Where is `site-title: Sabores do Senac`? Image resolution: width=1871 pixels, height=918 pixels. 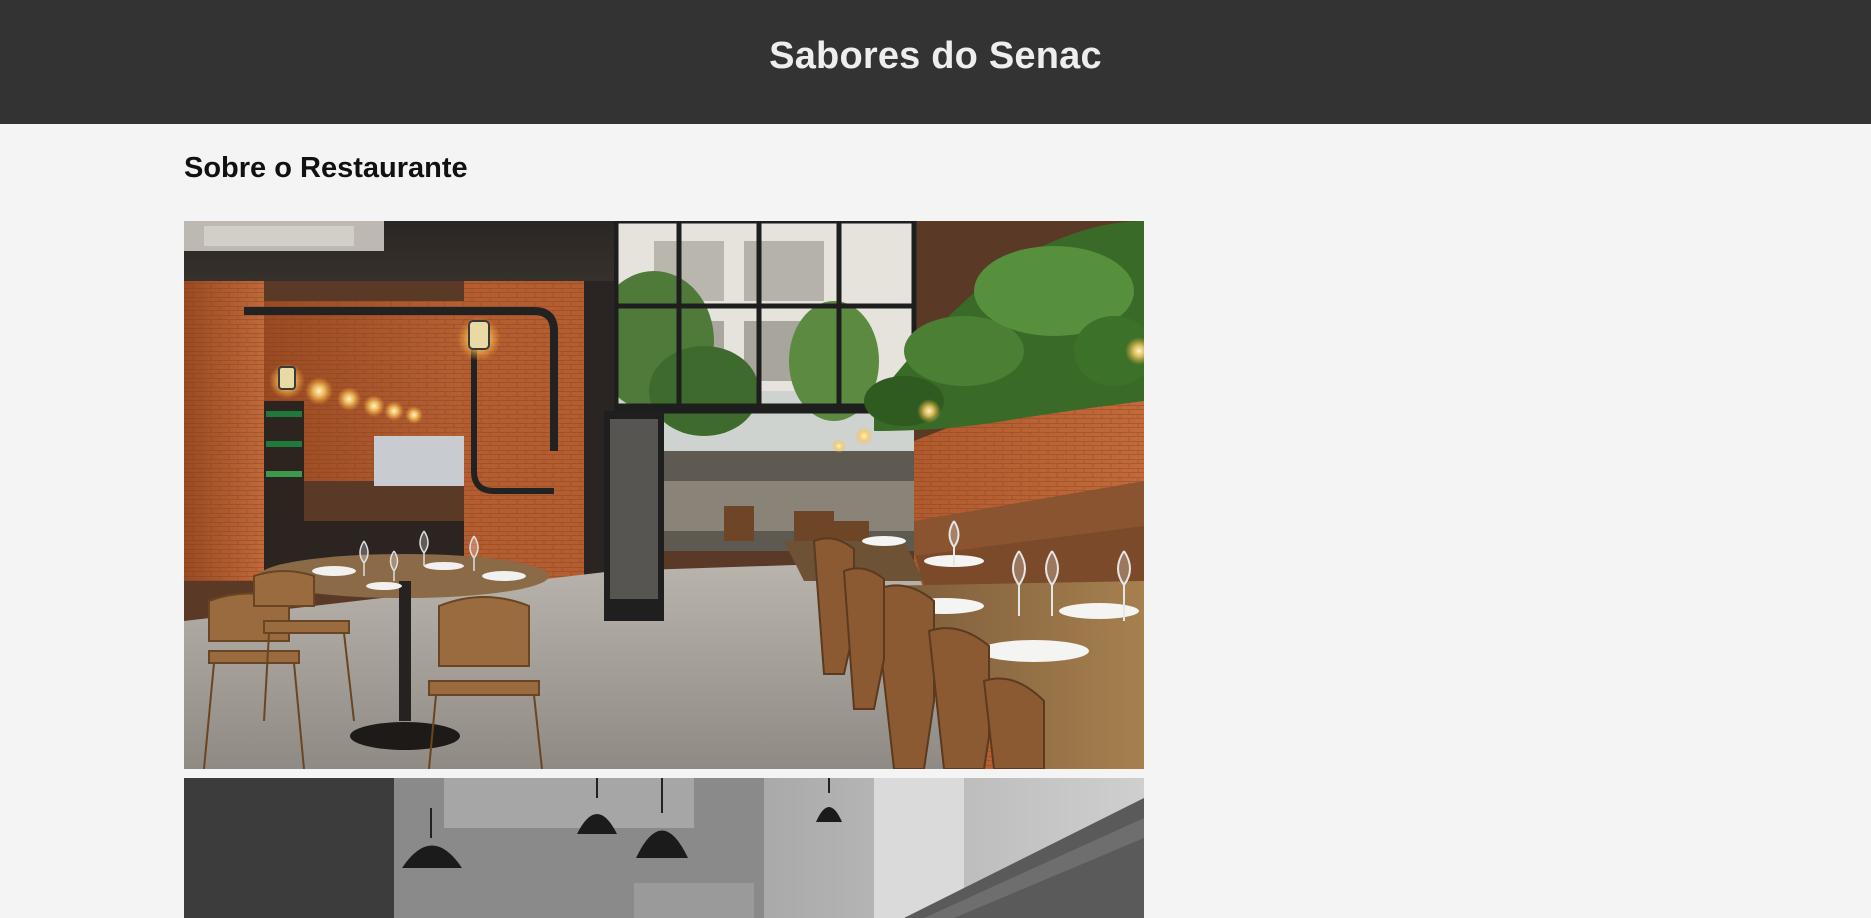
site-title: Sabores do Senac is located at coordinates (935, 55).